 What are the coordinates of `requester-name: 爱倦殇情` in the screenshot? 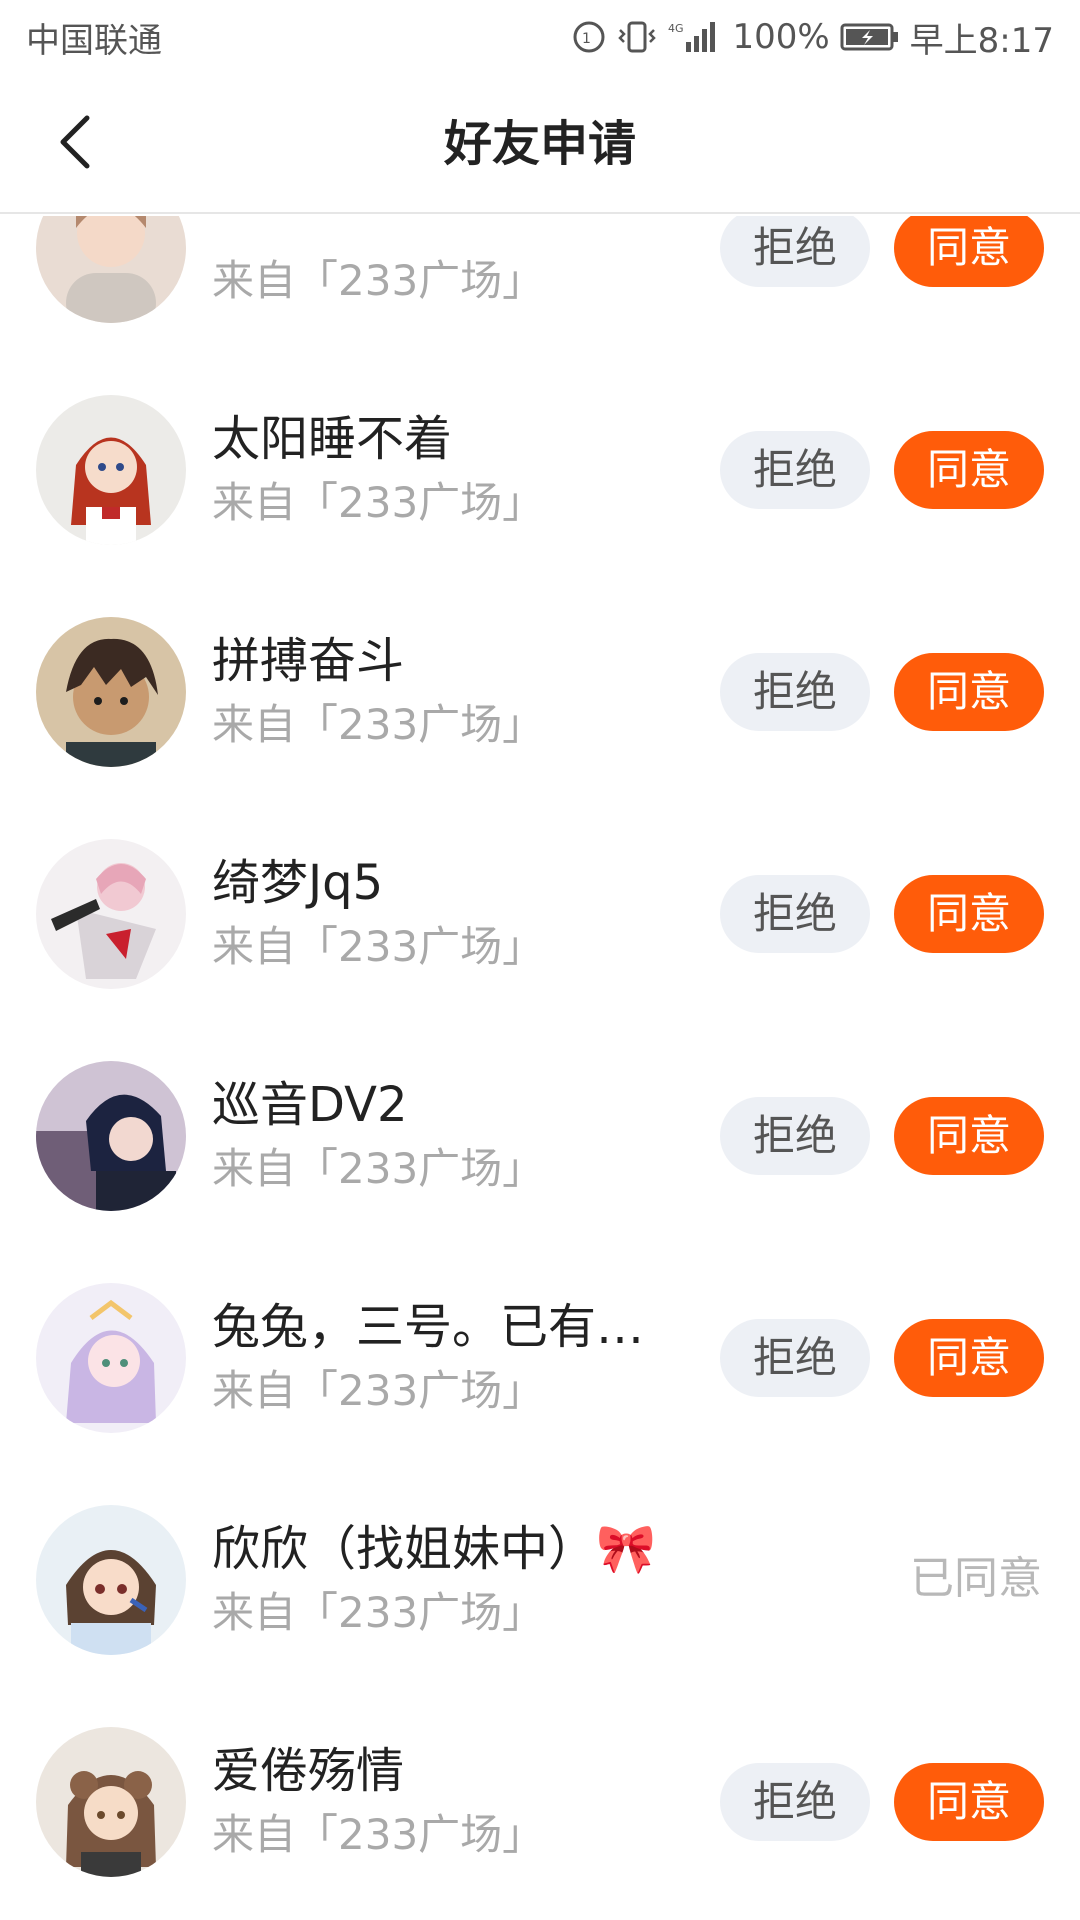 It's located at (308, 1771).